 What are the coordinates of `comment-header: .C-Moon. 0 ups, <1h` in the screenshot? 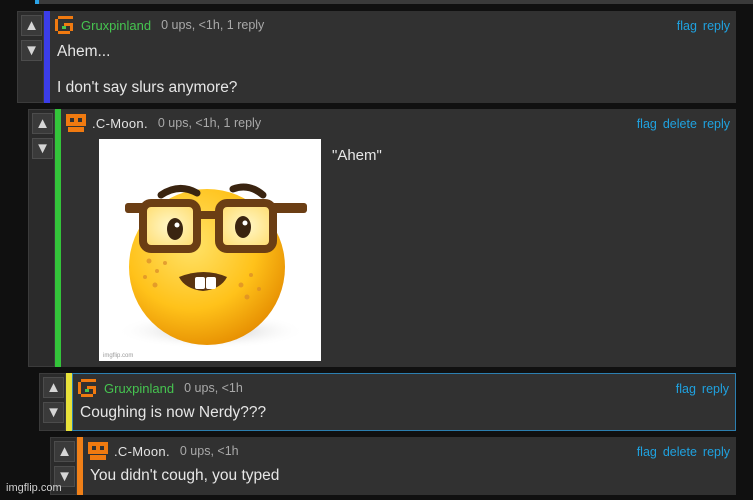 It's located at (163, 451).